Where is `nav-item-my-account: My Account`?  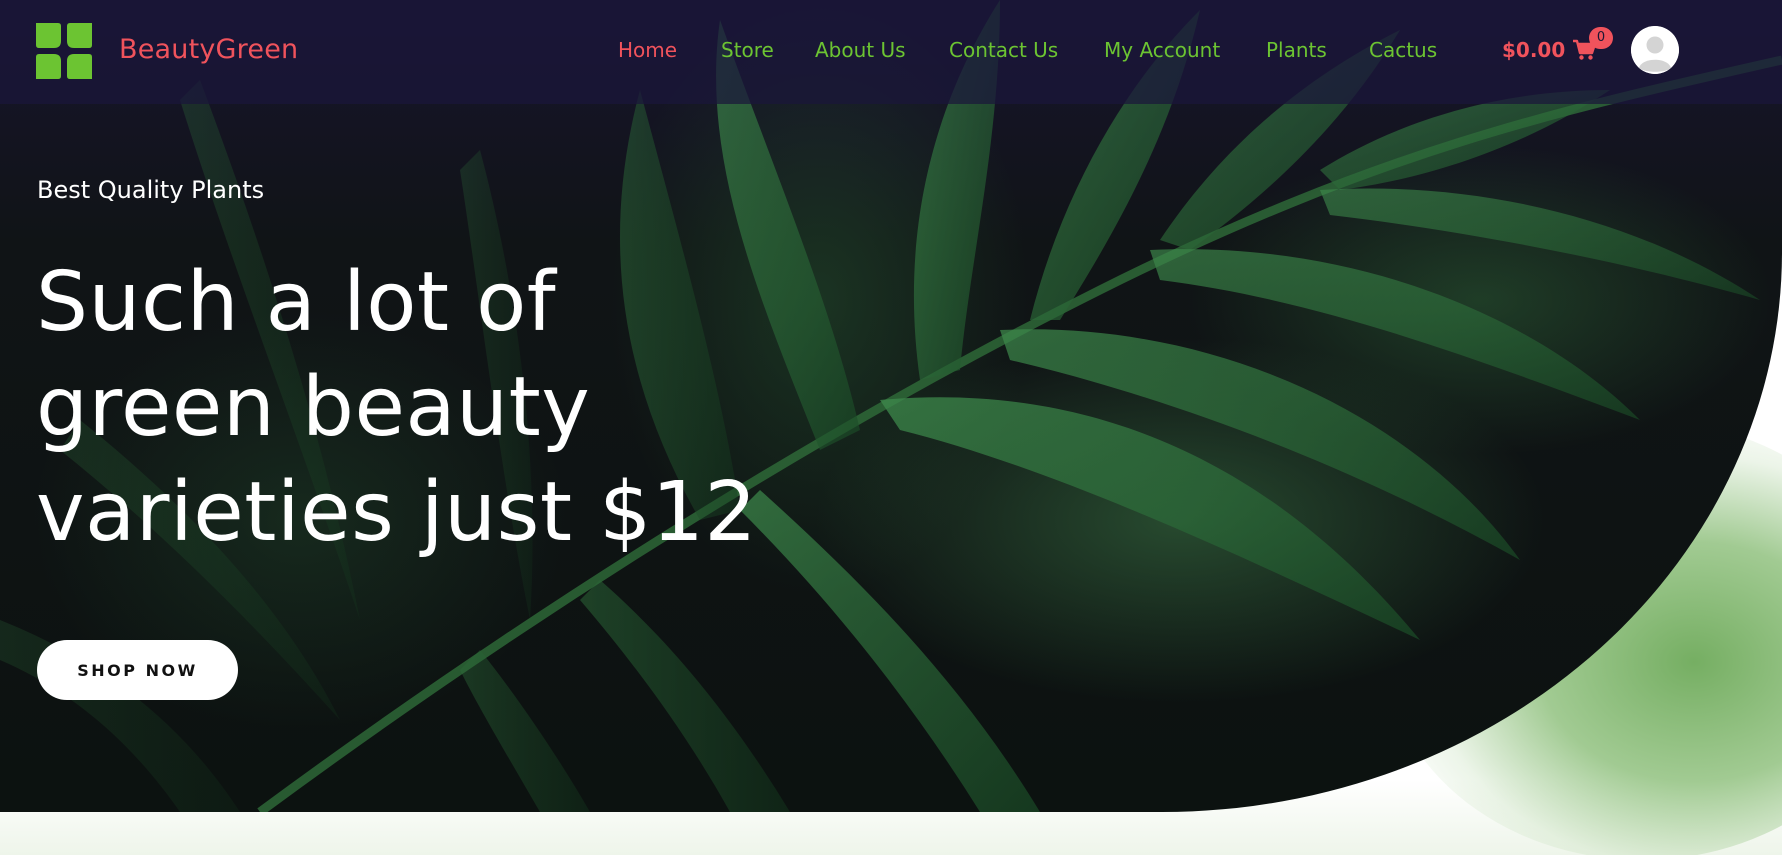
nav-item-my-account: My Account is located at coordinates (1162, 50).